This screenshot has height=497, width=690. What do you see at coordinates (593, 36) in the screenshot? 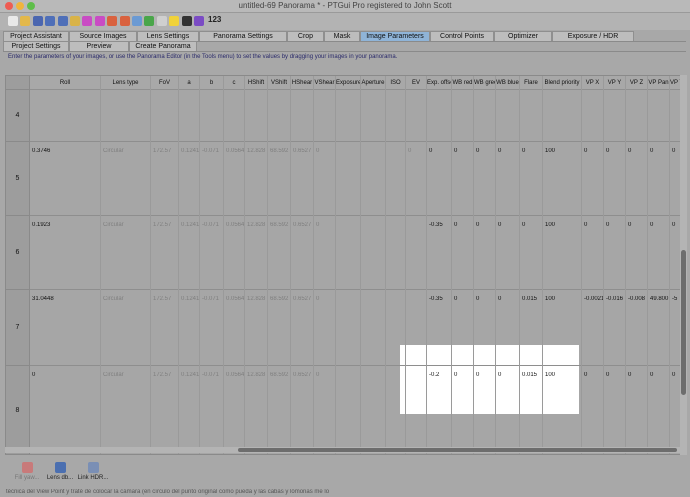
I see `tab-exposure-hdr: Exposure / HDR` at bounding box center [593, 36].